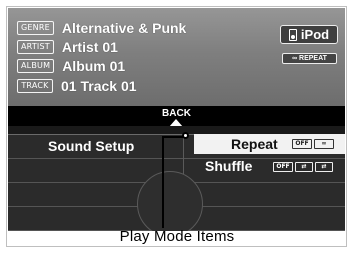 Image resolution: width=354 pixels, height=254 pixels. I want to click on source-label: iPod, so click(315, 34).